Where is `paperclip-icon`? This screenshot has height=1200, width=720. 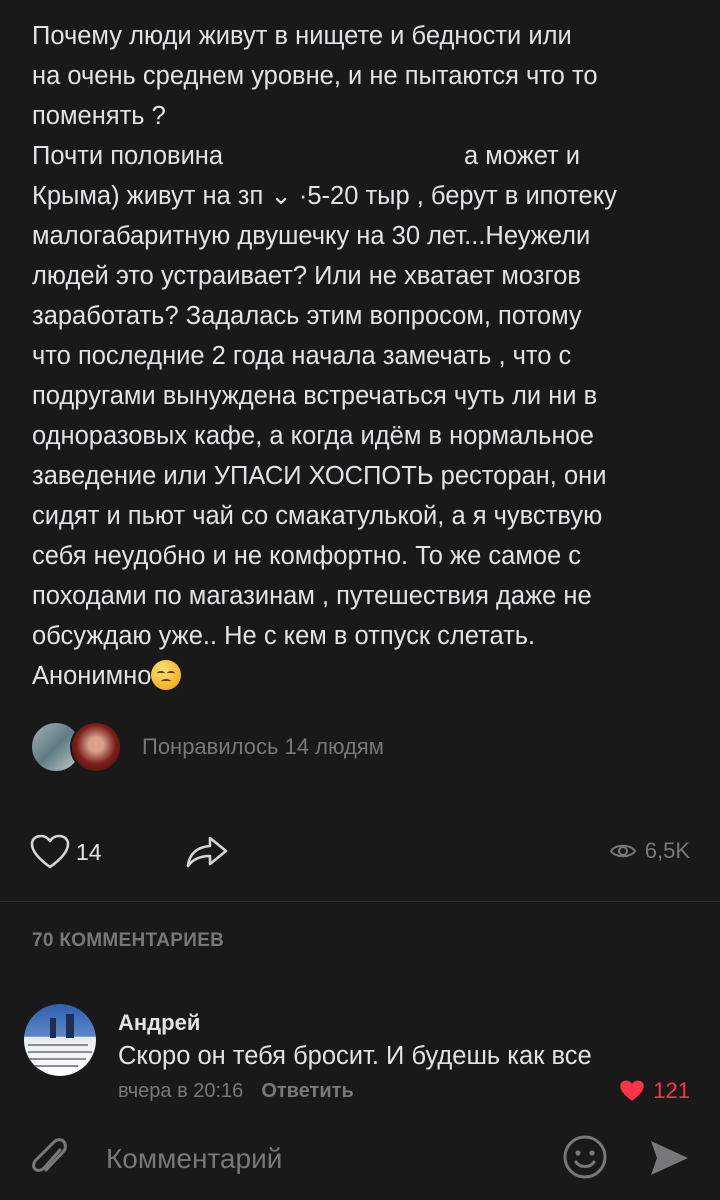
paperclip-icon is located at coordinates (49, 1155).